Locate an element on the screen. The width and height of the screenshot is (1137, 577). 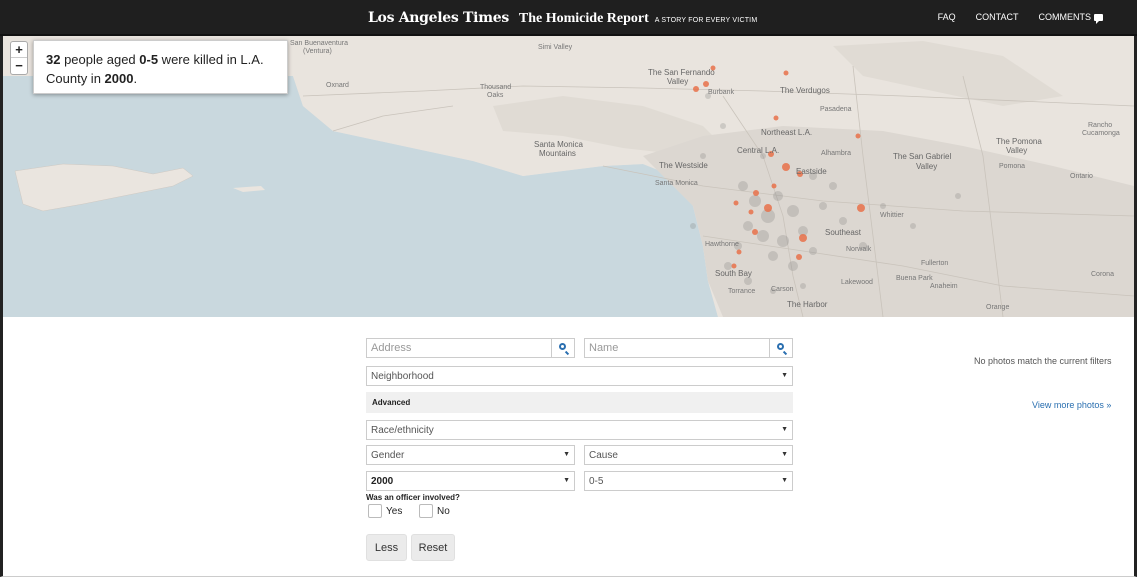
summary-text: . is located at coordinates (135, 78).